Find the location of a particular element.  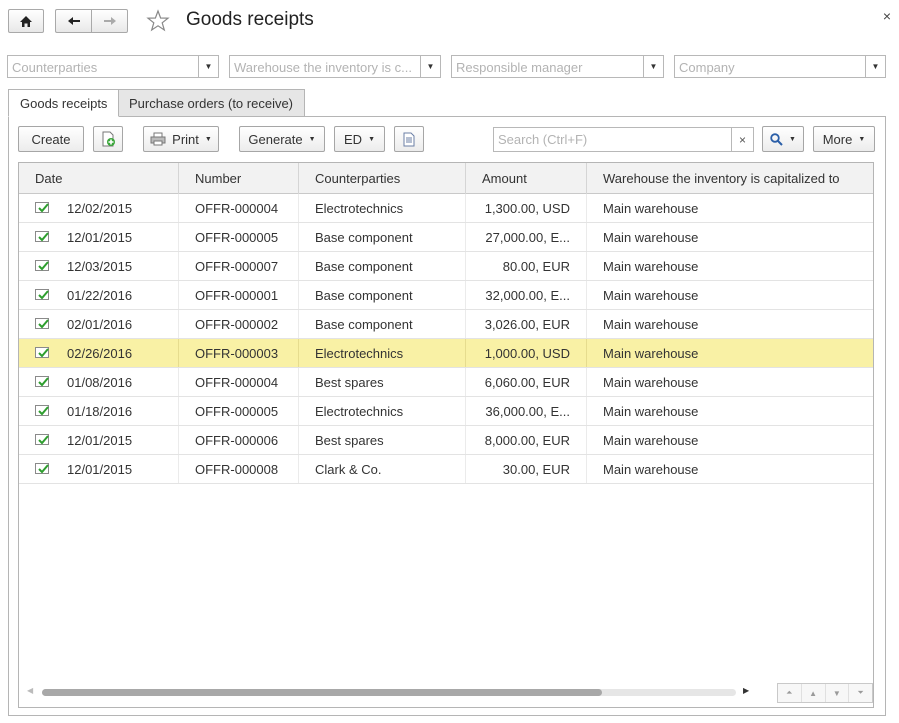

back-arrow-icon is located at coordinates (74, 21).